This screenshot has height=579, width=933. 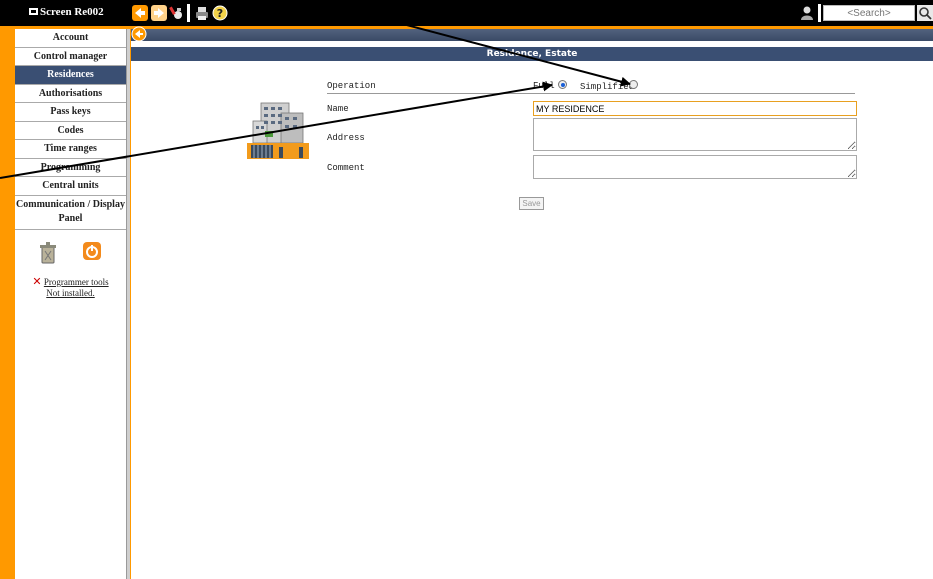 What do you see at coordinates (70, 250) in the screenshot?
I see `sidebar-tools` at bounding box center [70, 250].